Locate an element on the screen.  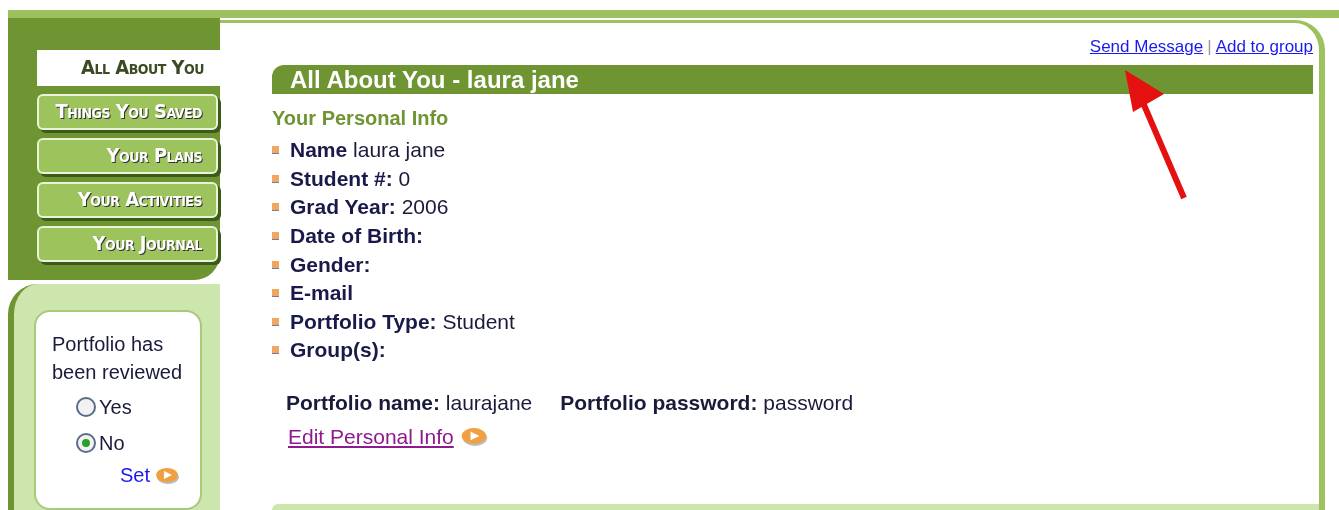
radio-label: Yes is located at coordinates (115, 407).